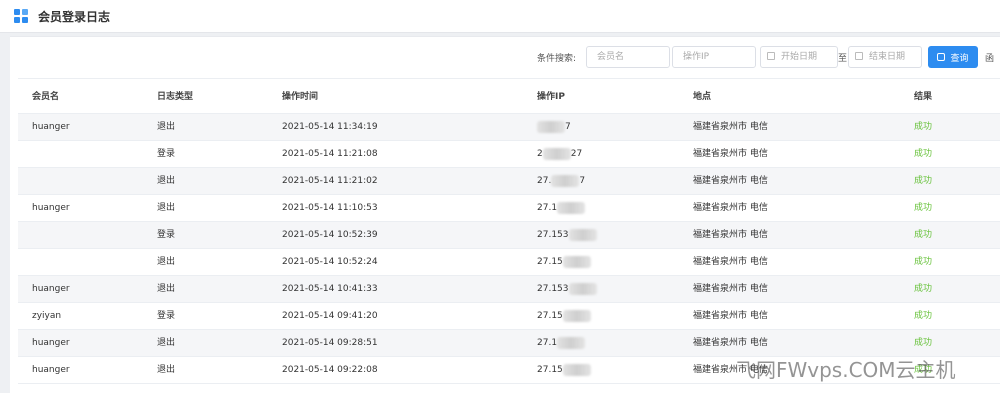  Describe the element at coordinates (509, 262) in the screenshot. I see `table-row: 退出 2021-05-14 10:52:24 27.15 福建省泉州市 电信 成功` at that location.